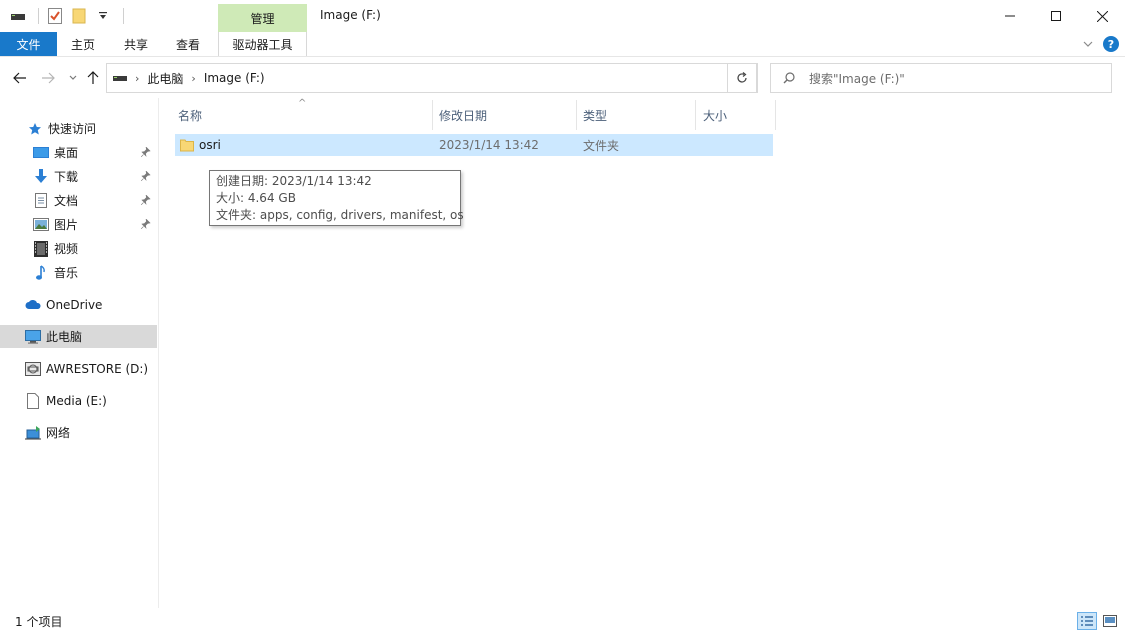  Describe the element at coordinates (20, 78) in the screenshot. I see `back-arrow-icon` at that location.